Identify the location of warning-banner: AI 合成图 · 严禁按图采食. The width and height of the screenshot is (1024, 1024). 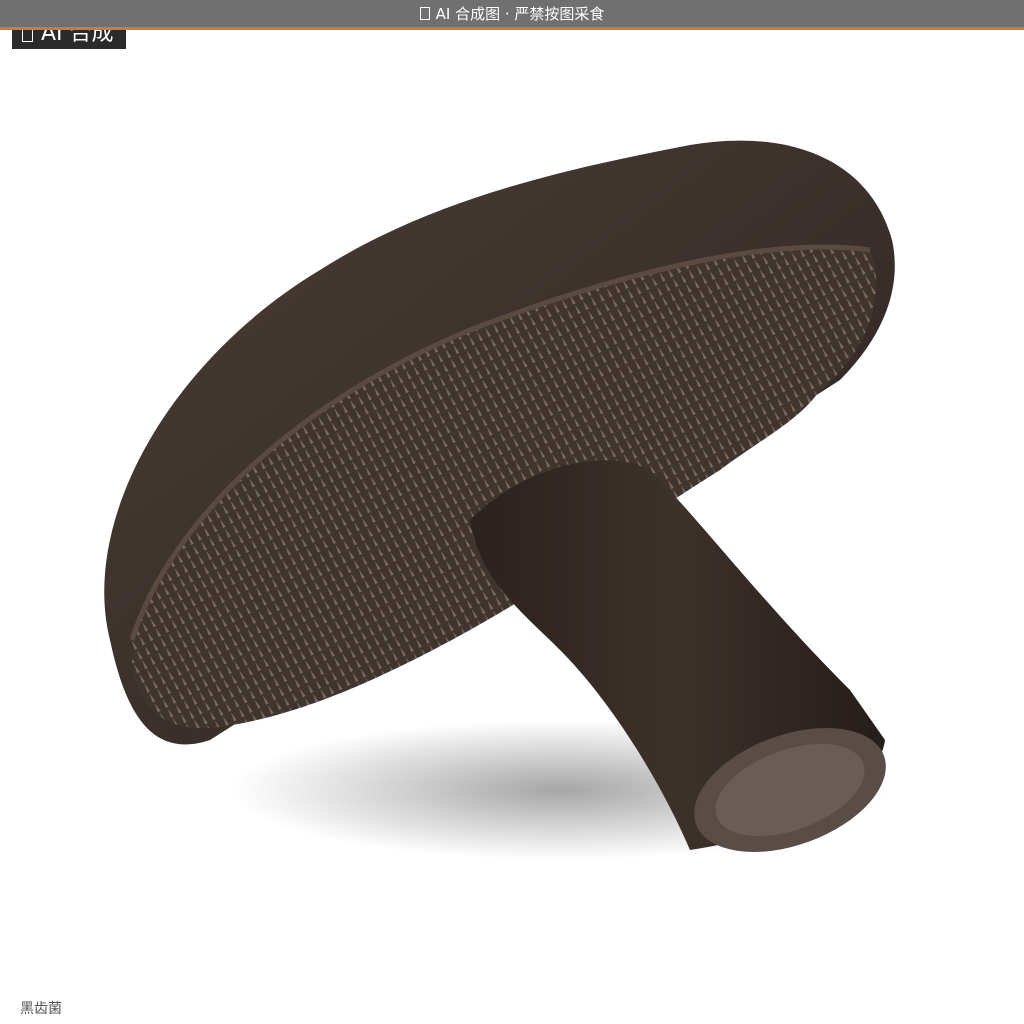
(512, 15).